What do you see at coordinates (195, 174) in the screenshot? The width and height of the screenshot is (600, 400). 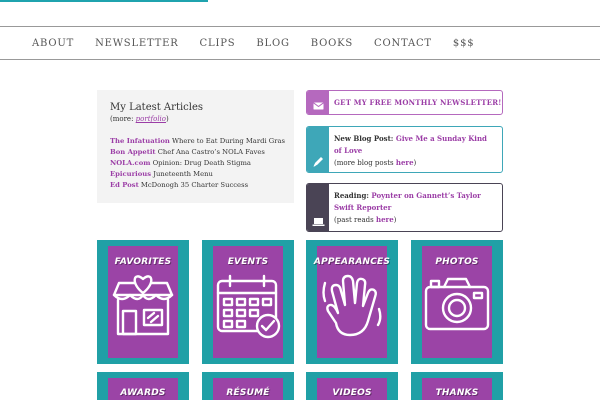 I see `list-item: Epicurious Juneteenth Menu` at bounding box center [195, 174].